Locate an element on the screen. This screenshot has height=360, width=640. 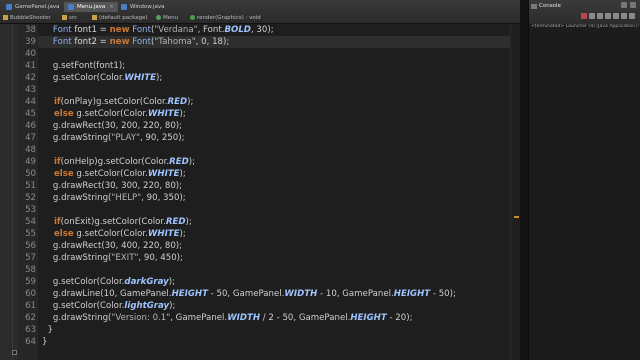
breadcrumb-class: Menu is located at coordinates (167, 18).